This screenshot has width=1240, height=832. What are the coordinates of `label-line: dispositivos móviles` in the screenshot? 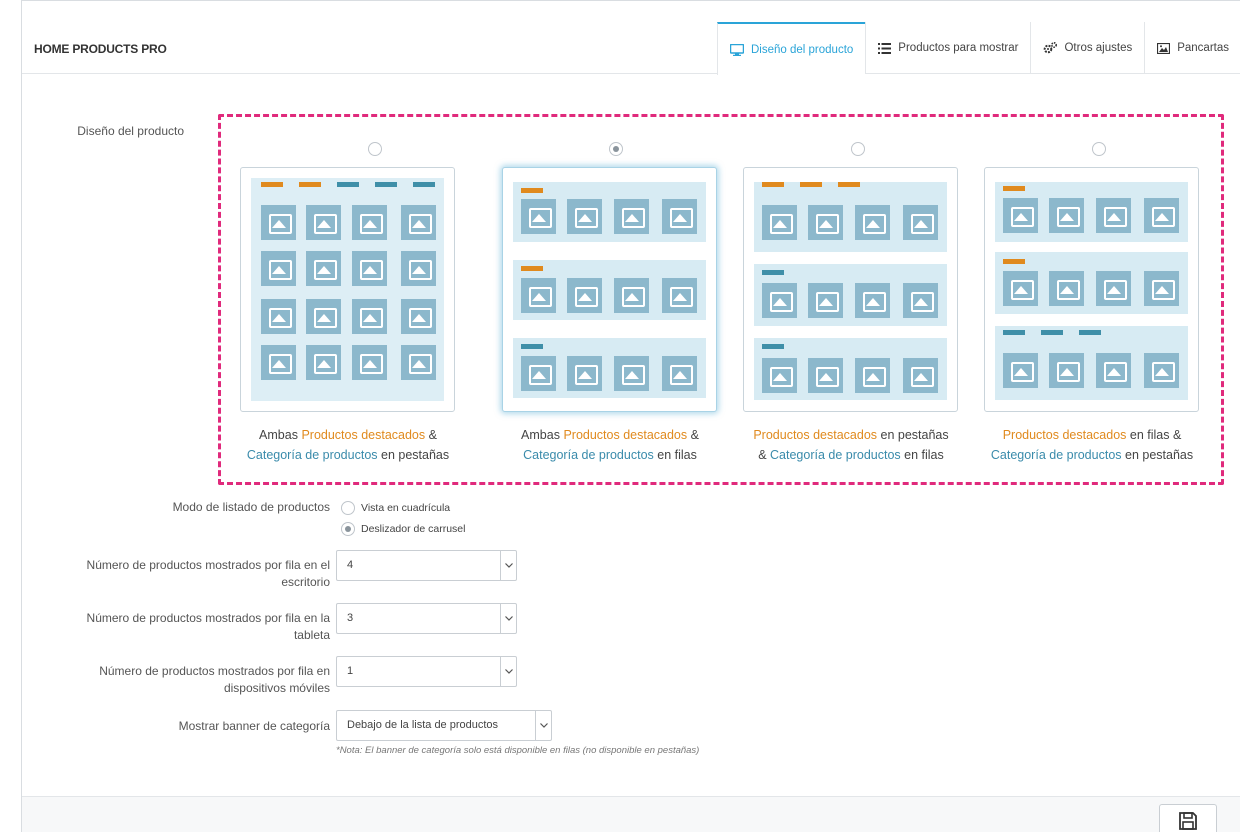 It's located at (276, 688).